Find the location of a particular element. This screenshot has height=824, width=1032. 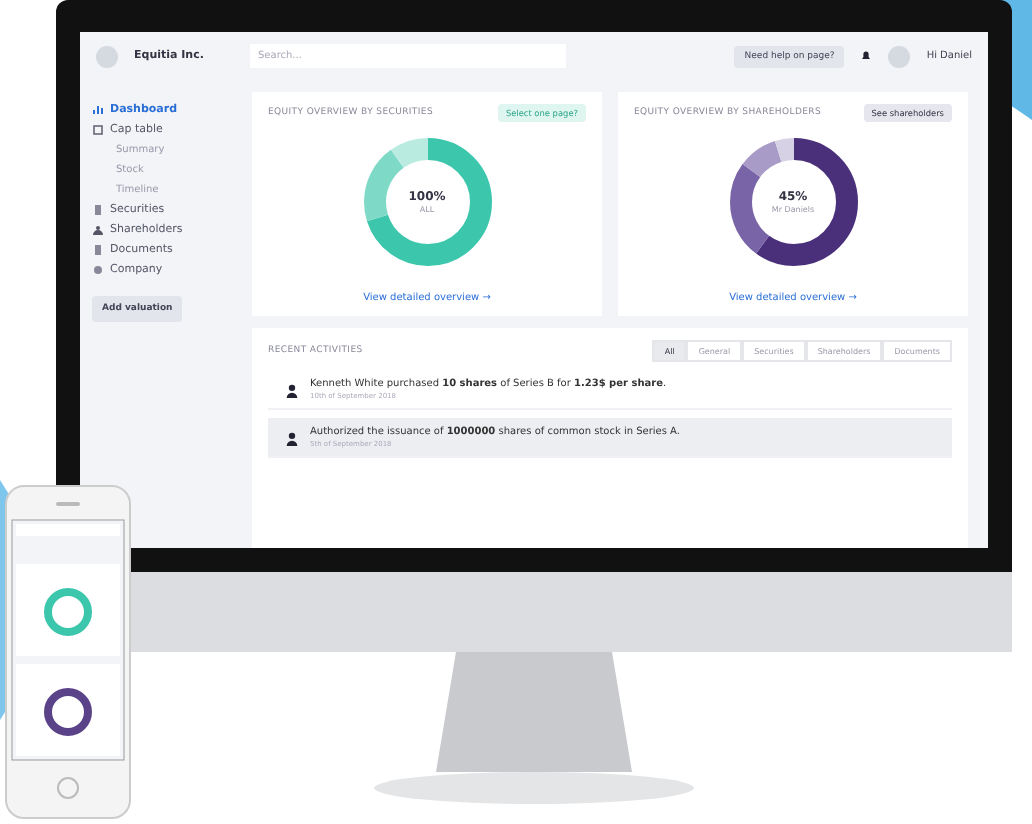

table-icon is located at coordinates (98, 130).